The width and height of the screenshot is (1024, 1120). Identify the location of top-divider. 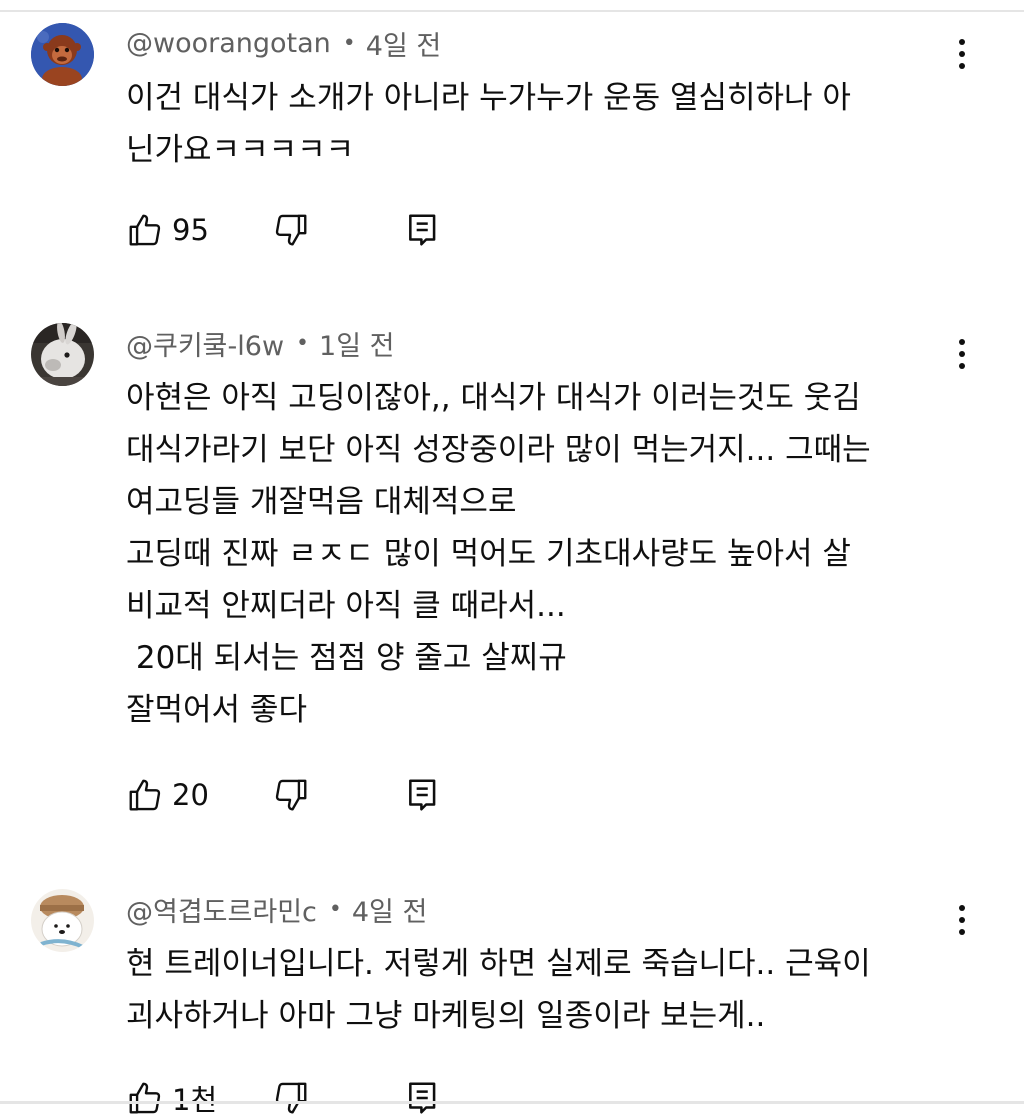
(512, 11).